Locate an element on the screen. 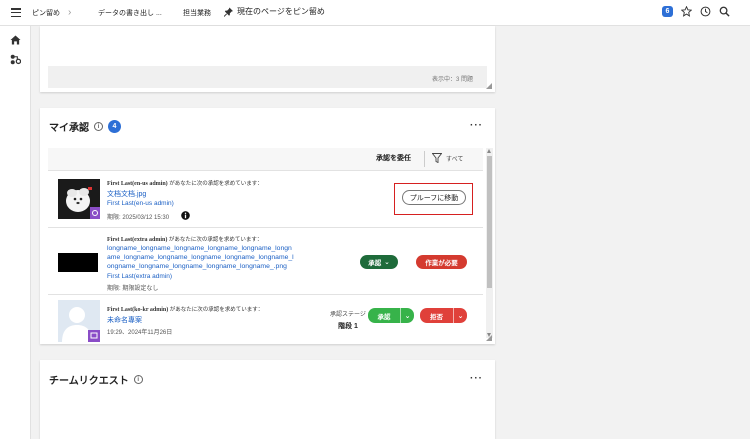 Image resolution: width=750 pixels, height=439 pixels. card-header: チームリクエスト i is located at coordinates (96, 379).